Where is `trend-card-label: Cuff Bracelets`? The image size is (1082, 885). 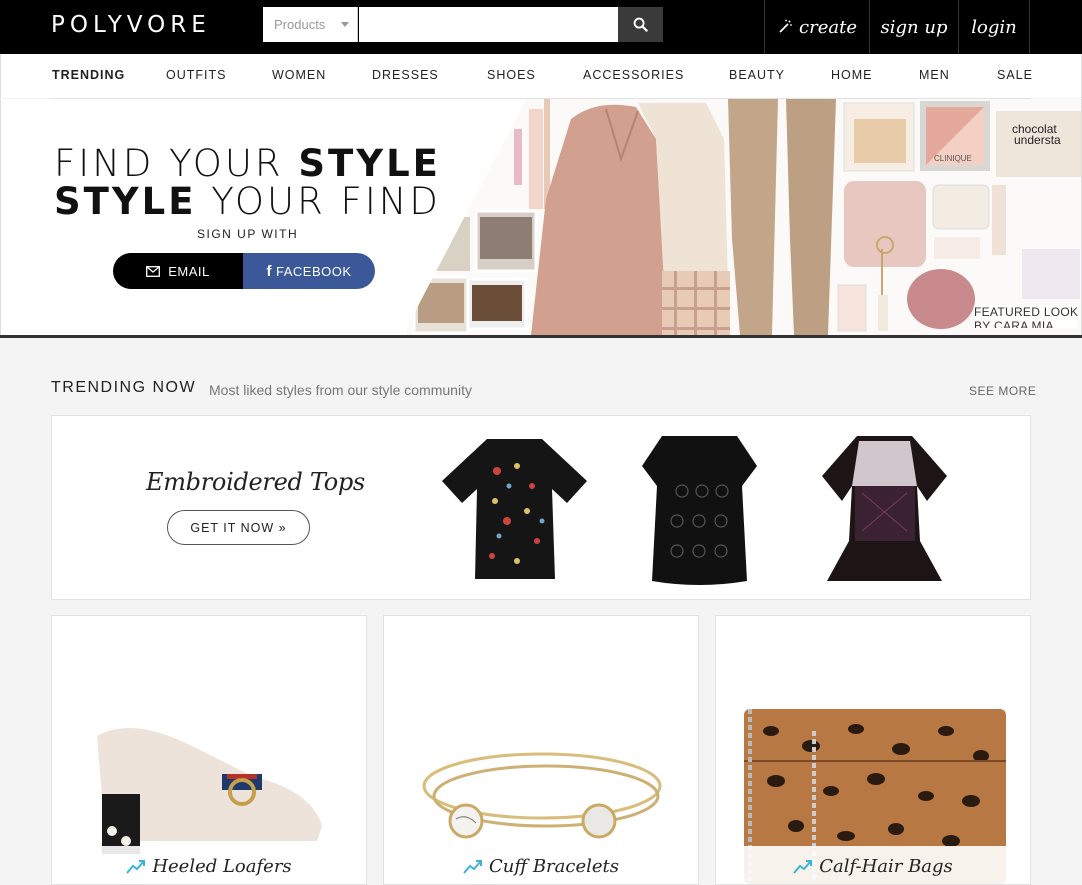
trend-card-label: Cuff Bracelets is located at coordinates (541, 865).